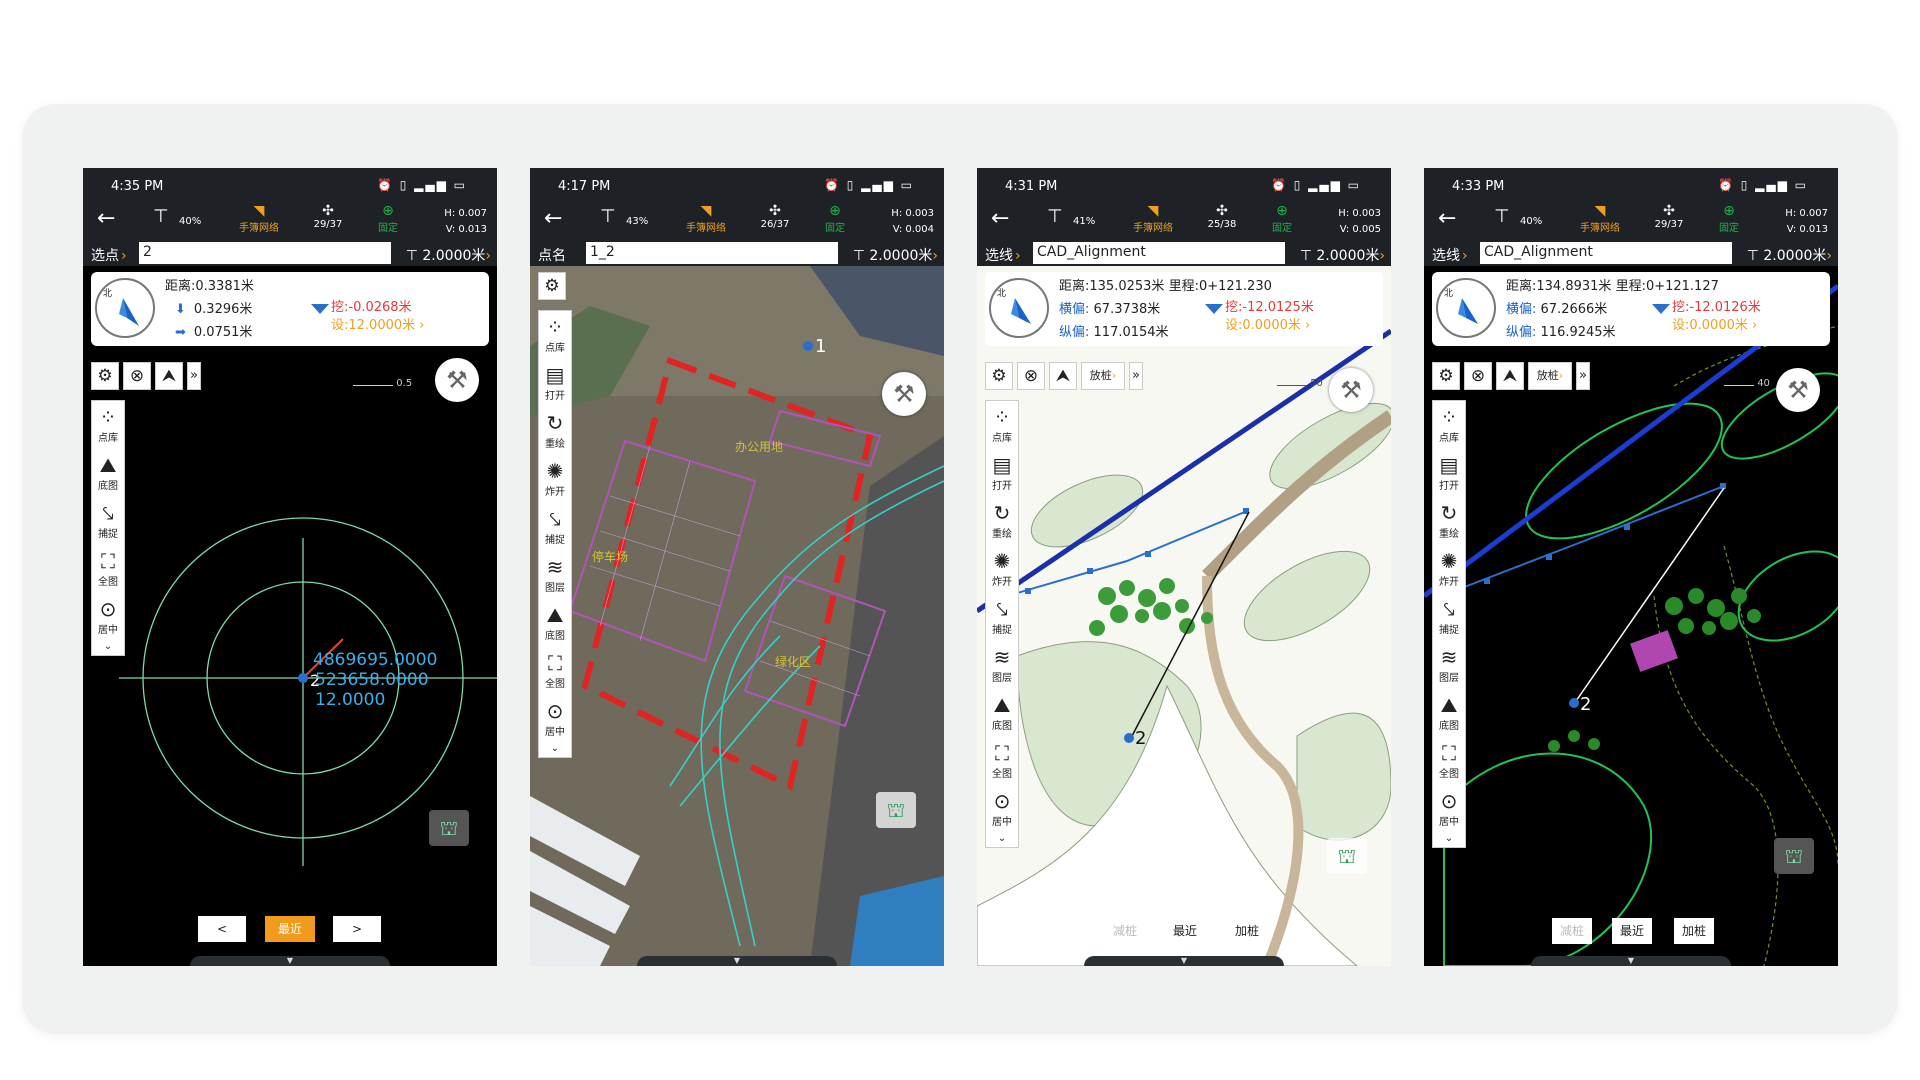 Image resolution: width=1920 pixels, height=1080 pixels. What do you see at coordinates (222, 929) in the screenshot?
I see `previous-point-button: <` at bounding box center [222, 929].